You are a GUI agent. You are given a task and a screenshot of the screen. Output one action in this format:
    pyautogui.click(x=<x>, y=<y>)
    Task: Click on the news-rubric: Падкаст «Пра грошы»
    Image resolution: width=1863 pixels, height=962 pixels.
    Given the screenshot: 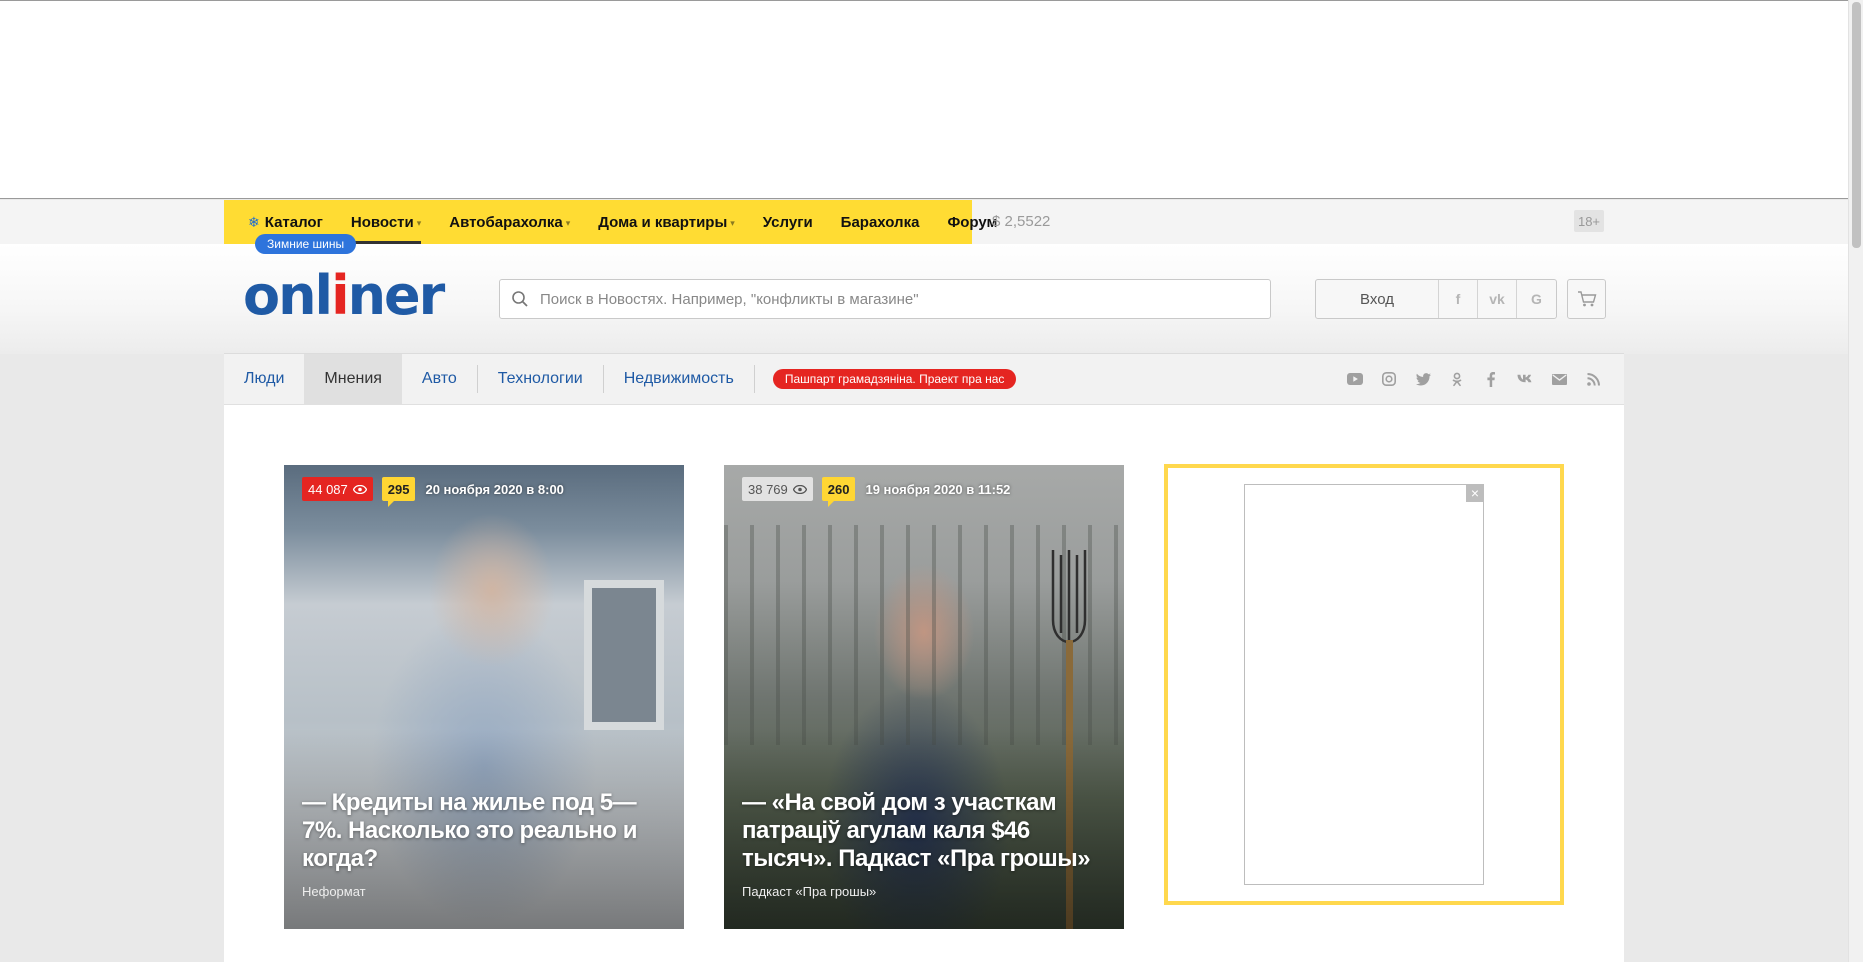 What is the action you would take?
    pyautogui.click(x=809, y=891)
    